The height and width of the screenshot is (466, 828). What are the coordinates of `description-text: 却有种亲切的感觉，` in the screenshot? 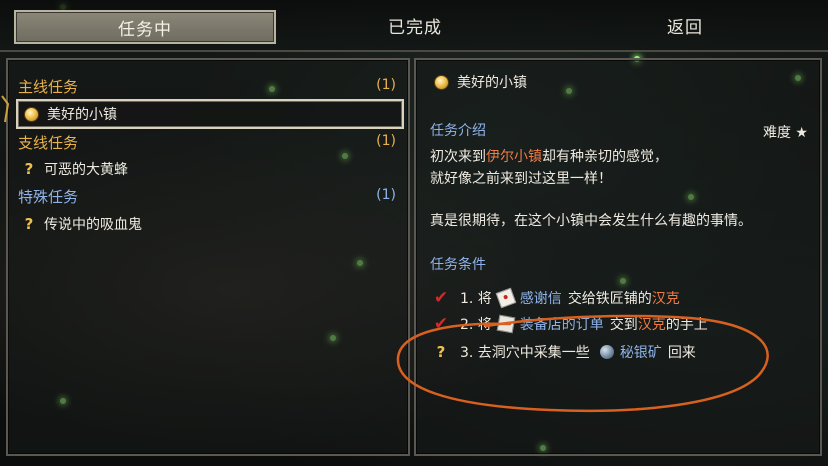 It's located at (605, 157).